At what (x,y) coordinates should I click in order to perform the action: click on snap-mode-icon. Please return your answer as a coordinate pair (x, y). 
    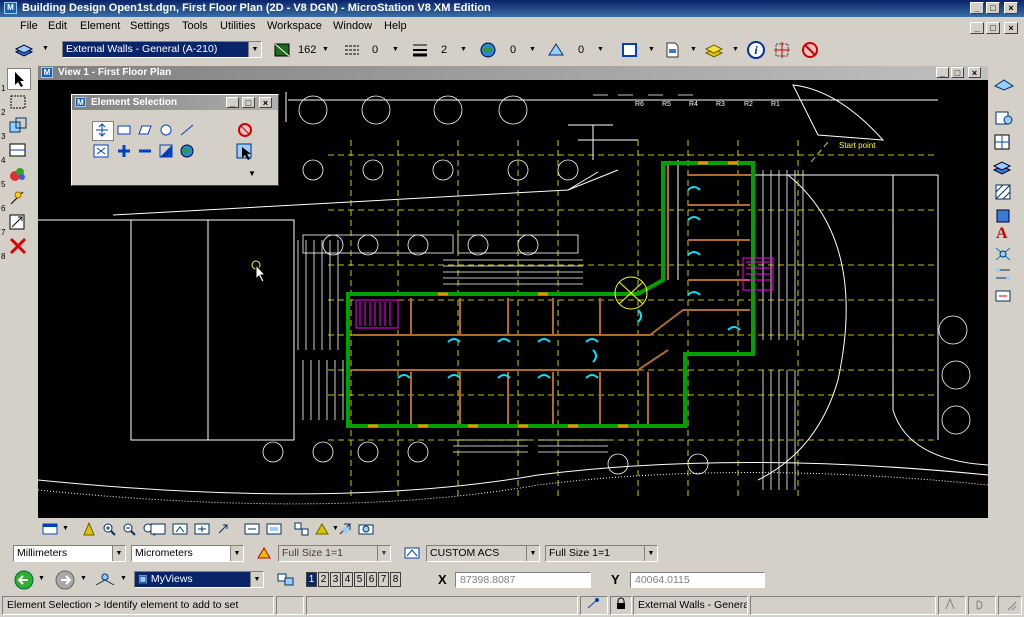
    Looking at the image, I should click on (594, 605).